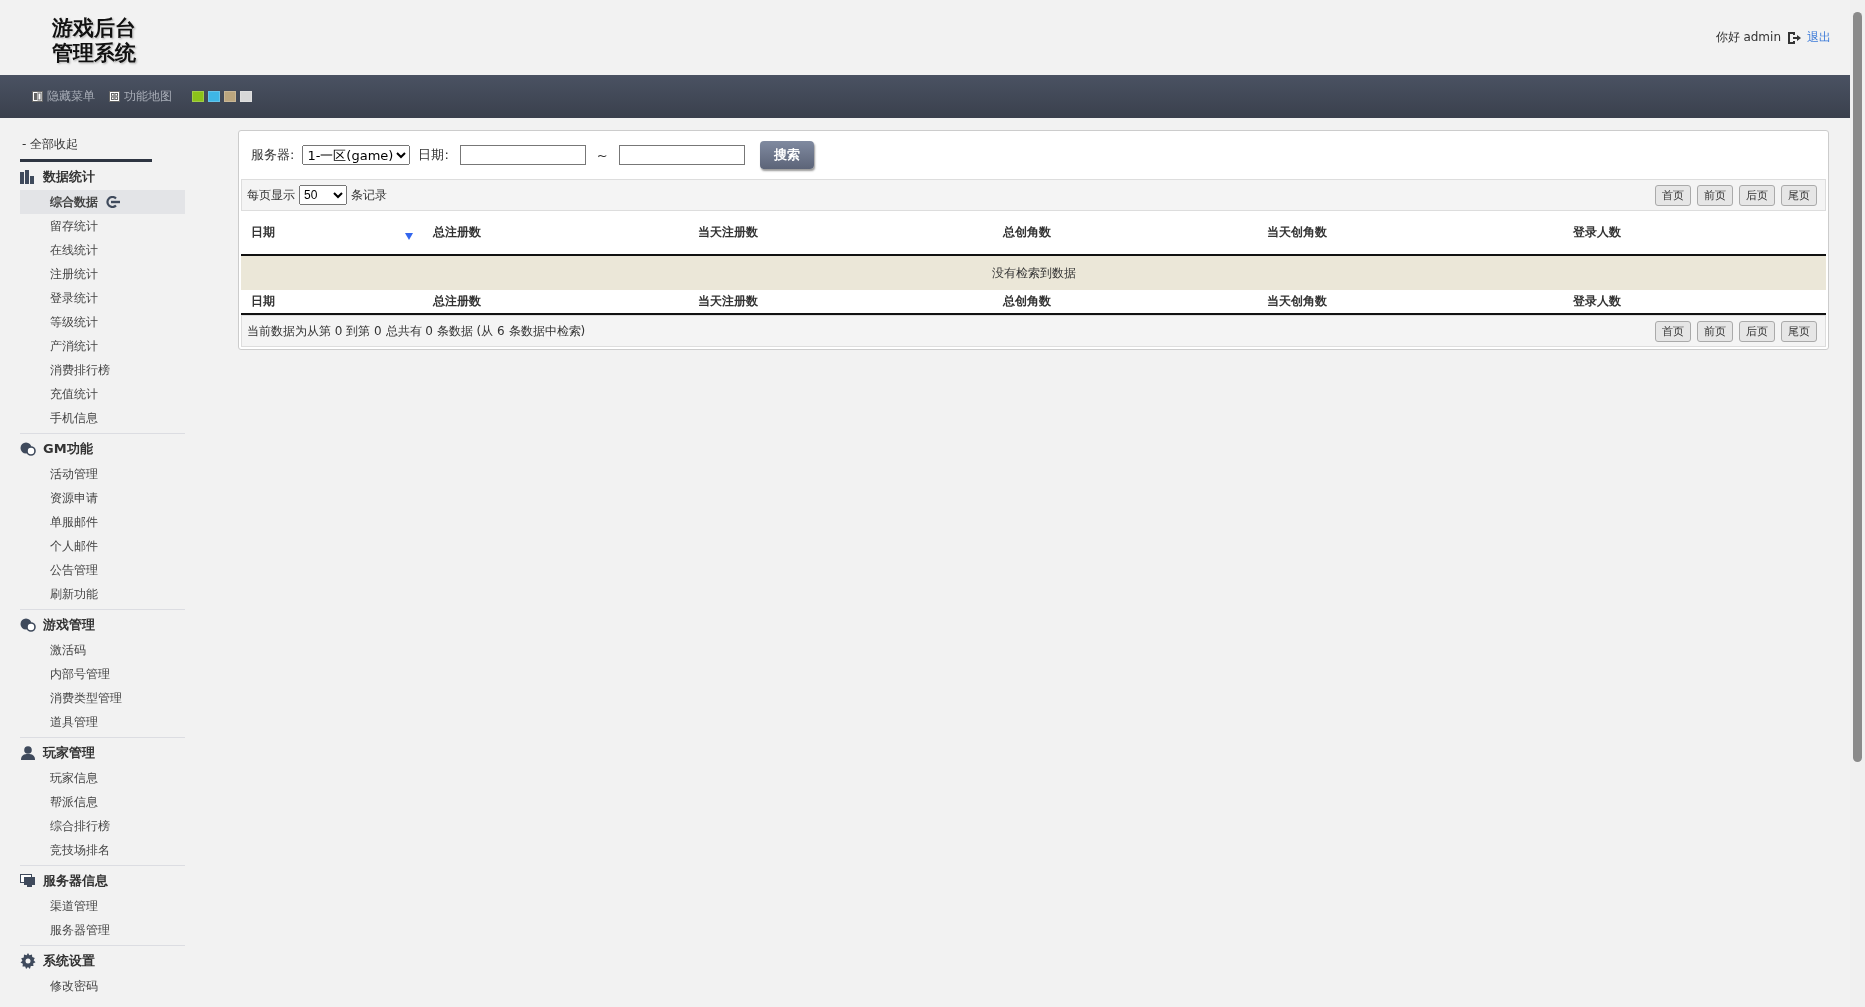 This screenshot has height=1007, width=1865. Describe the element at coordinates (114, 96) in the screenshot. I see `grid-icon` at that location.